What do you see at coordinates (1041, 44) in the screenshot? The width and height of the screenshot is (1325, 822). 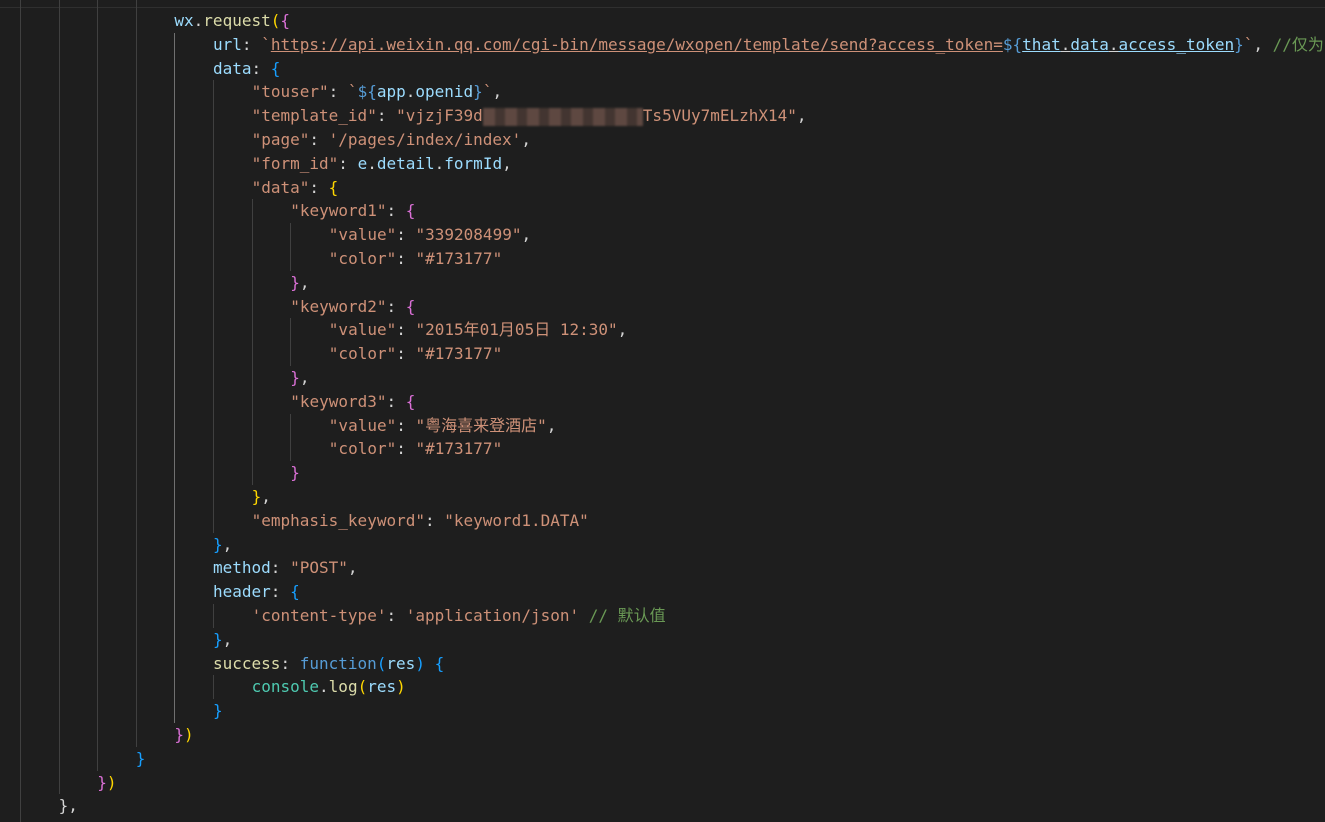 I see `code-token: that` at bounding box center [1041, 44].